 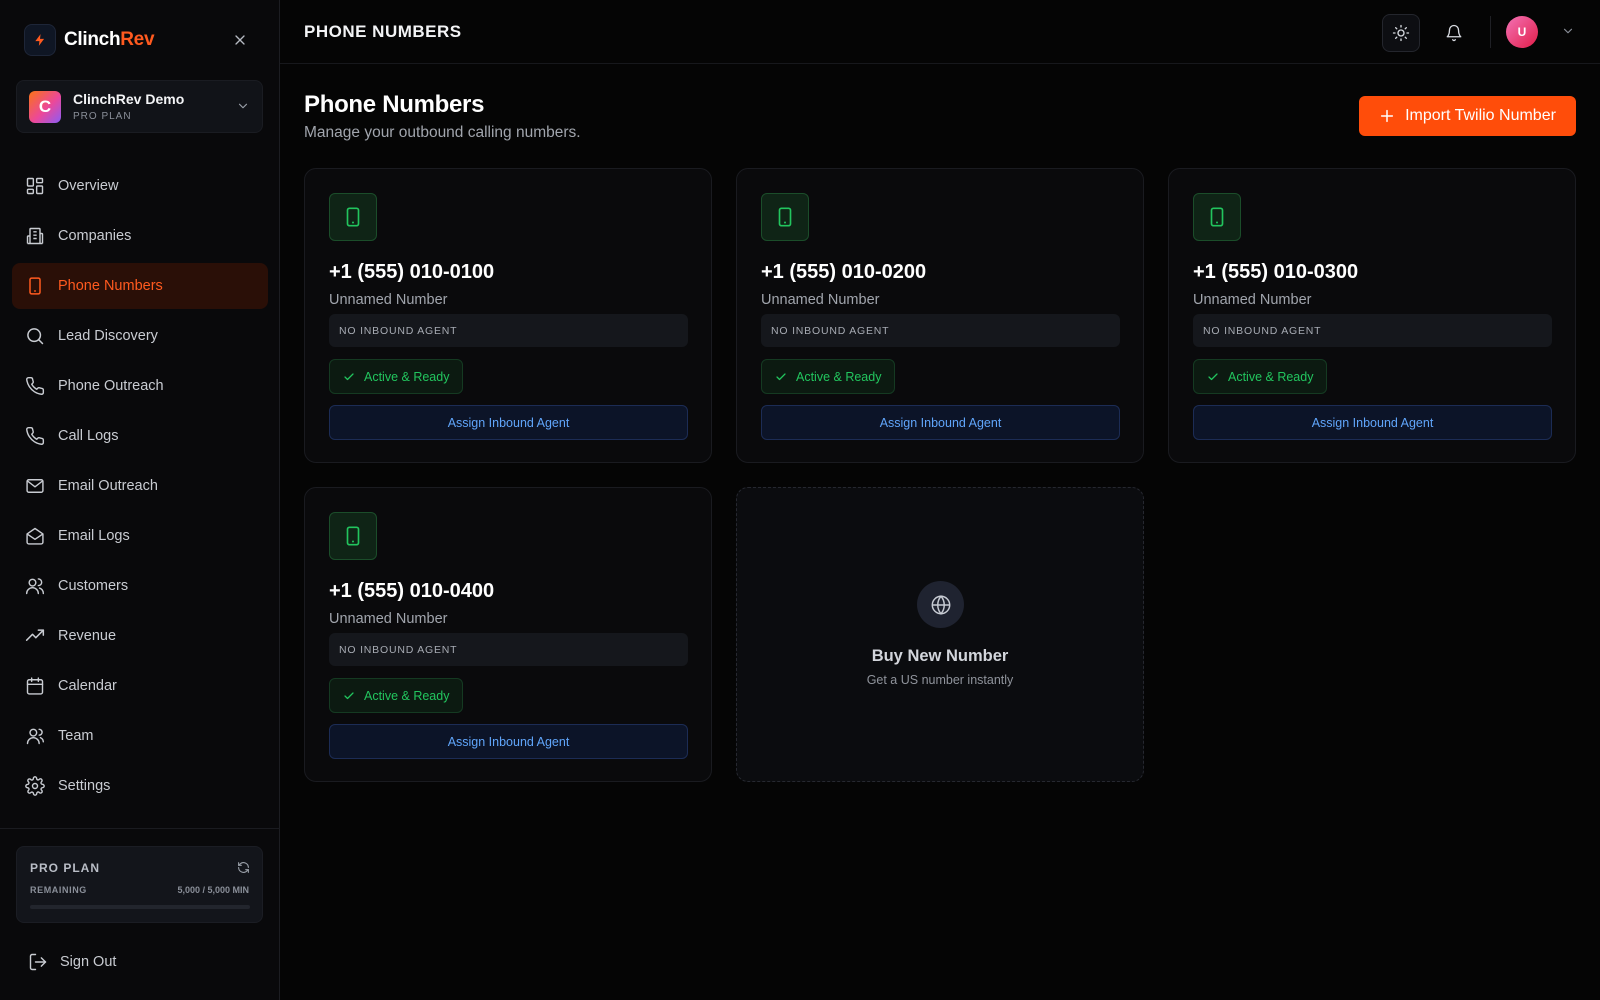 I want to click on header-title: PHONE NUMBERS, so click(x=383, y=31).